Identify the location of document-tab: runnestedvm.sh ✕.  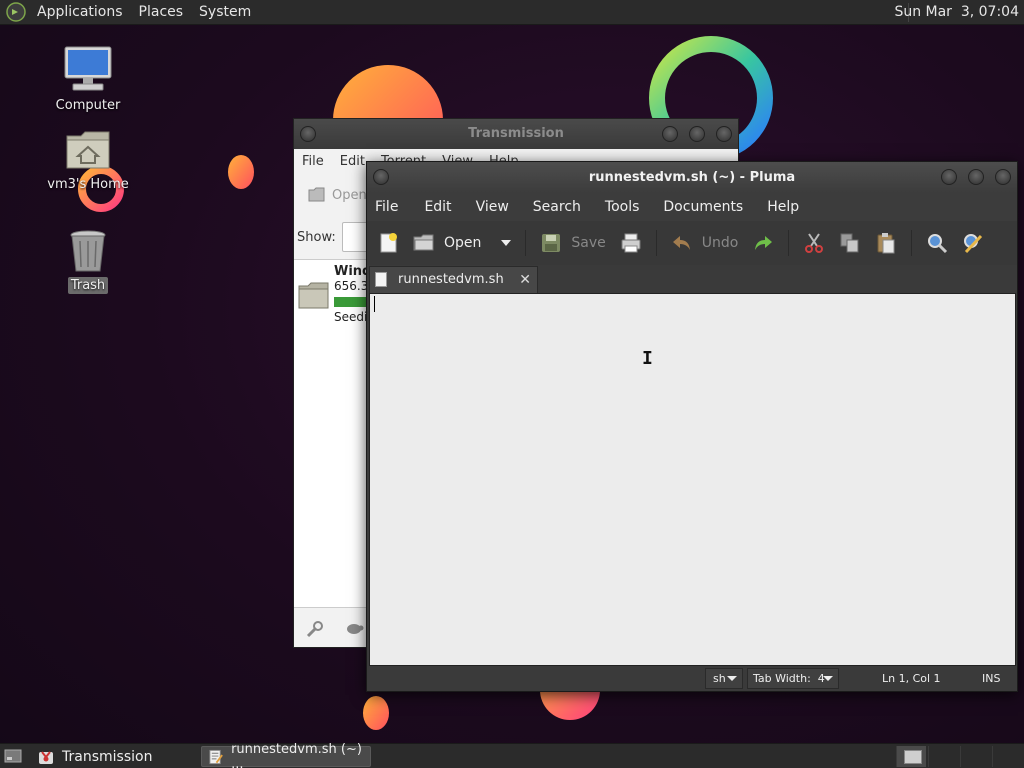
(453, 279).